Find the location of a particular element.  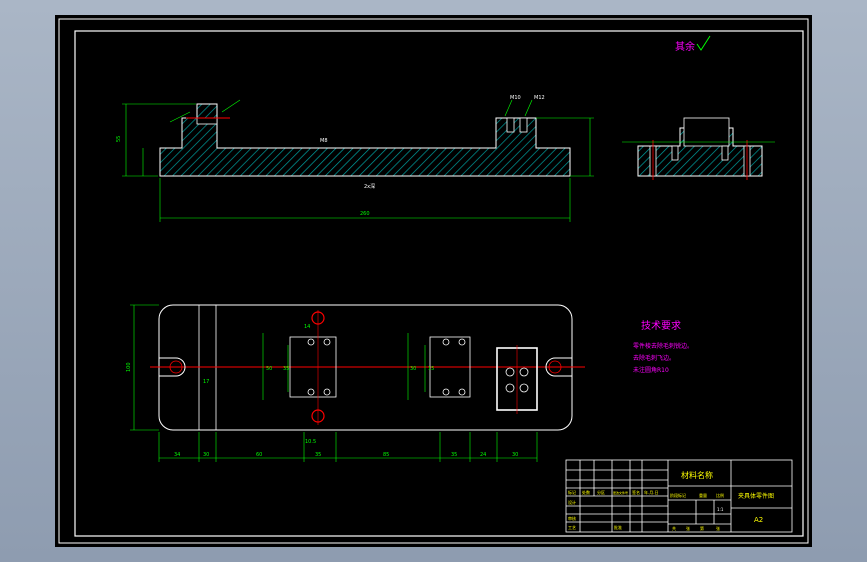

dim-height-label: 55 is located at coordinates (119, 139).